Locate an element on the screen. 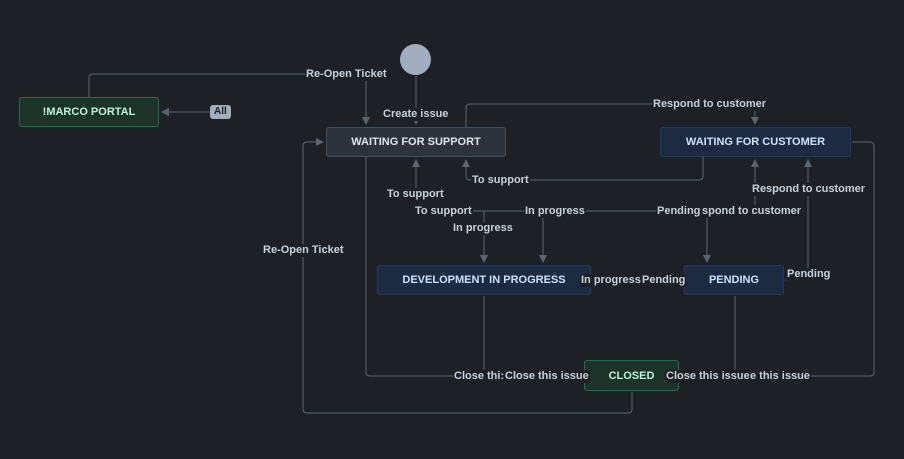 This screenshot has height=459, width=904. transition-pending-left: Pending is located at coordinates (664, 280).